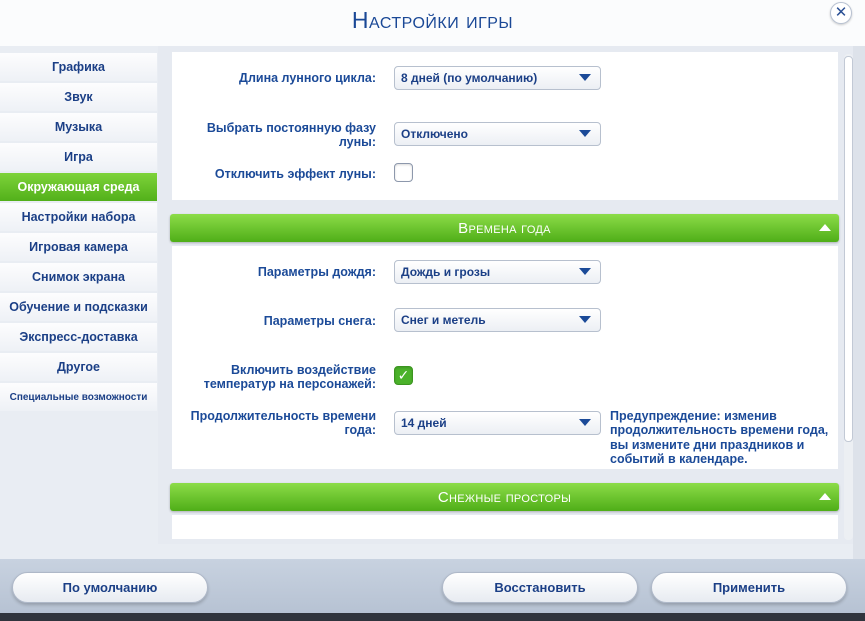 This screenshot has width=865, height=621. I want to click on snow-label: Параметры снега:, so click(319, 321).